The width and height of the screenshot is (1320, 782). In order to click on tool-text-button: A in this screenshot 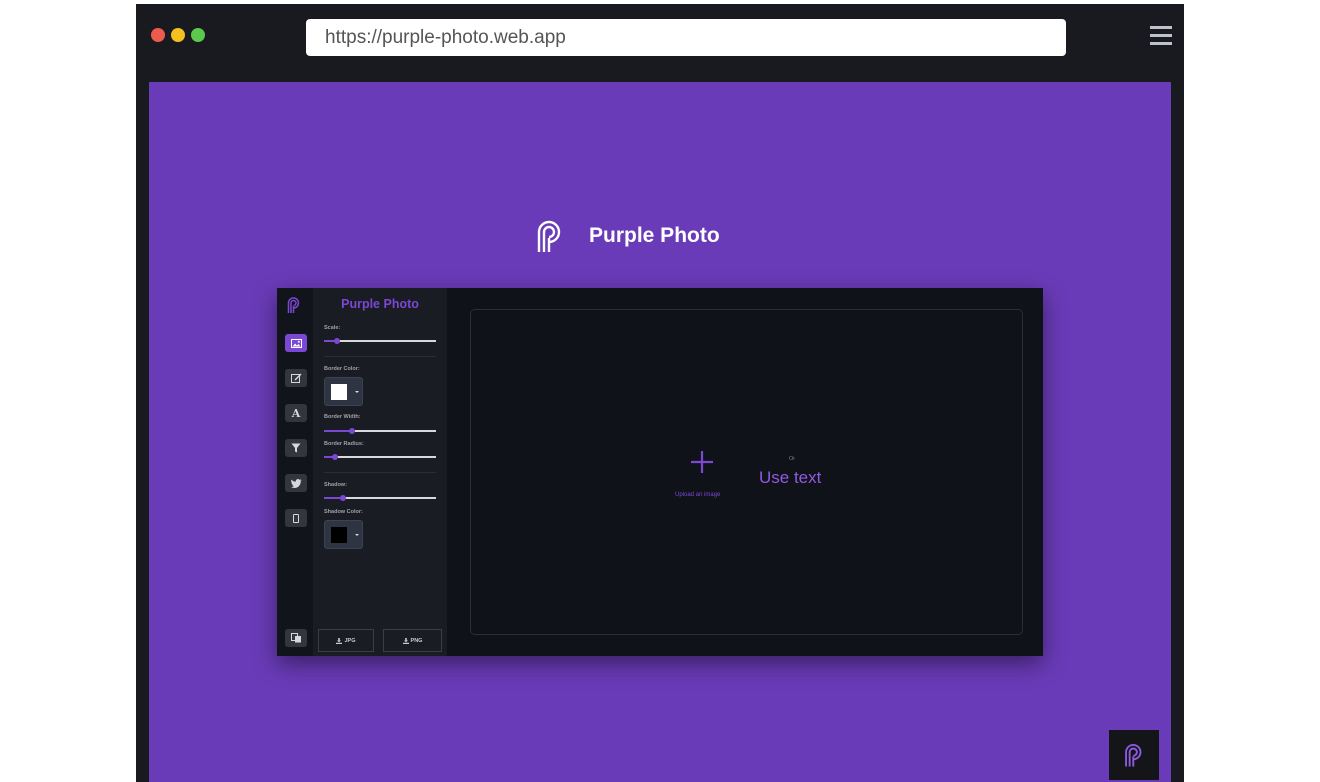, I will do `click(296, 413)`.